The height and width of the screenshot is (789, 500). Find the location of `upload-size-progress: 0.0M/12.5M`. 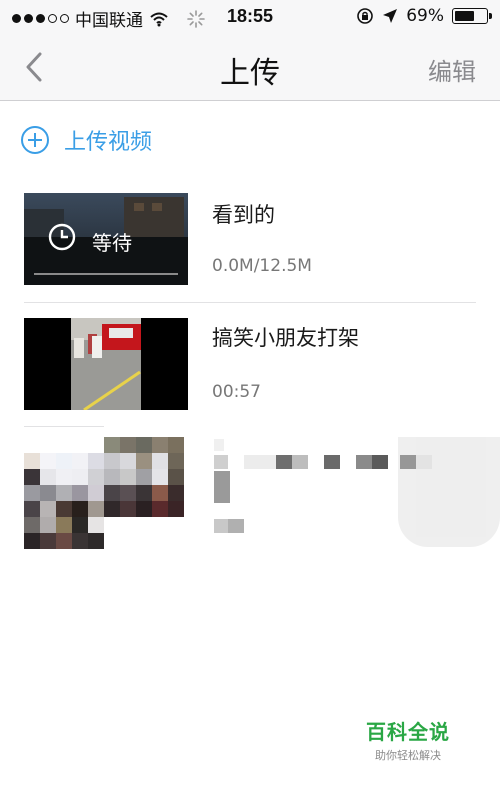

upload-size-progress: 0.0M/12.5M is located at coordinates (262, 266).